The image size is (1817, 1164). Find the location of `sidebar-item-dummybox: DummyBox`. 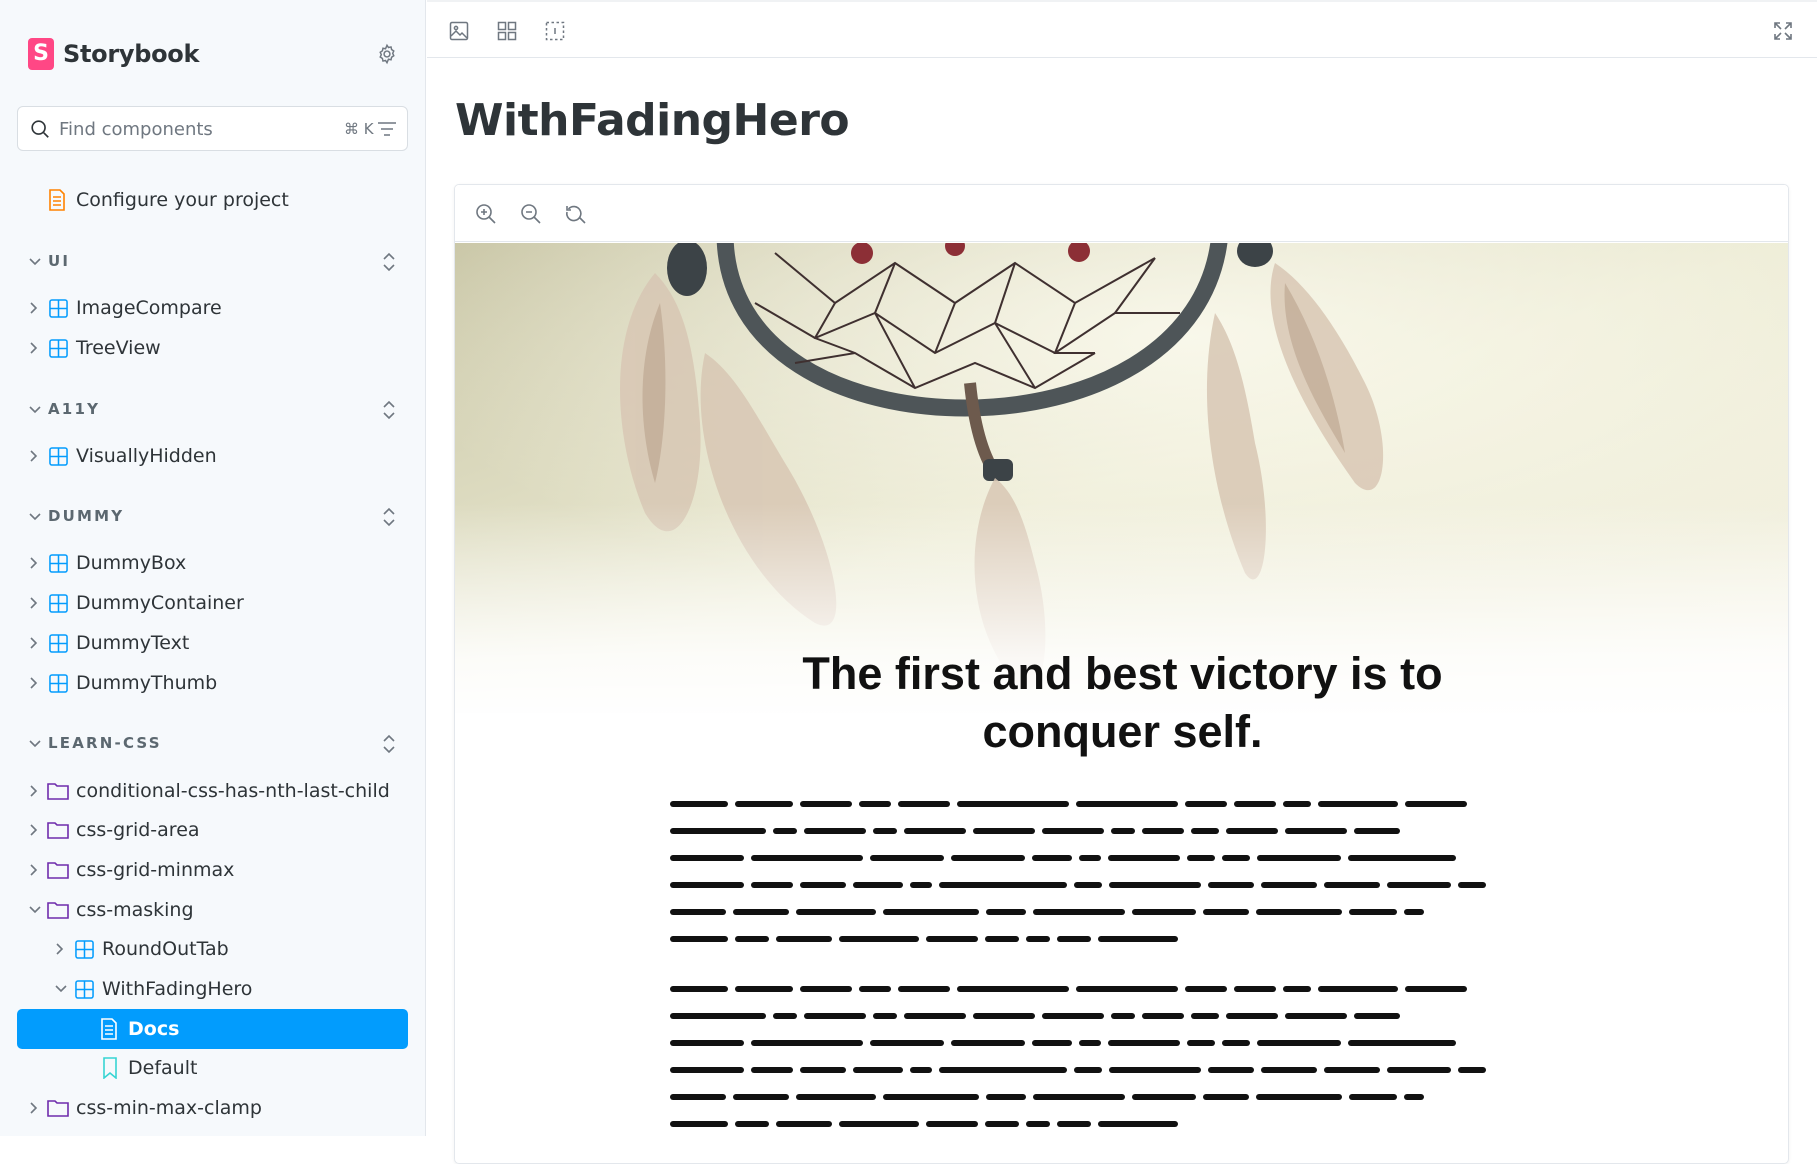

sidebar-item-dummybox: DummyBox is located at coordinates (213, 563).